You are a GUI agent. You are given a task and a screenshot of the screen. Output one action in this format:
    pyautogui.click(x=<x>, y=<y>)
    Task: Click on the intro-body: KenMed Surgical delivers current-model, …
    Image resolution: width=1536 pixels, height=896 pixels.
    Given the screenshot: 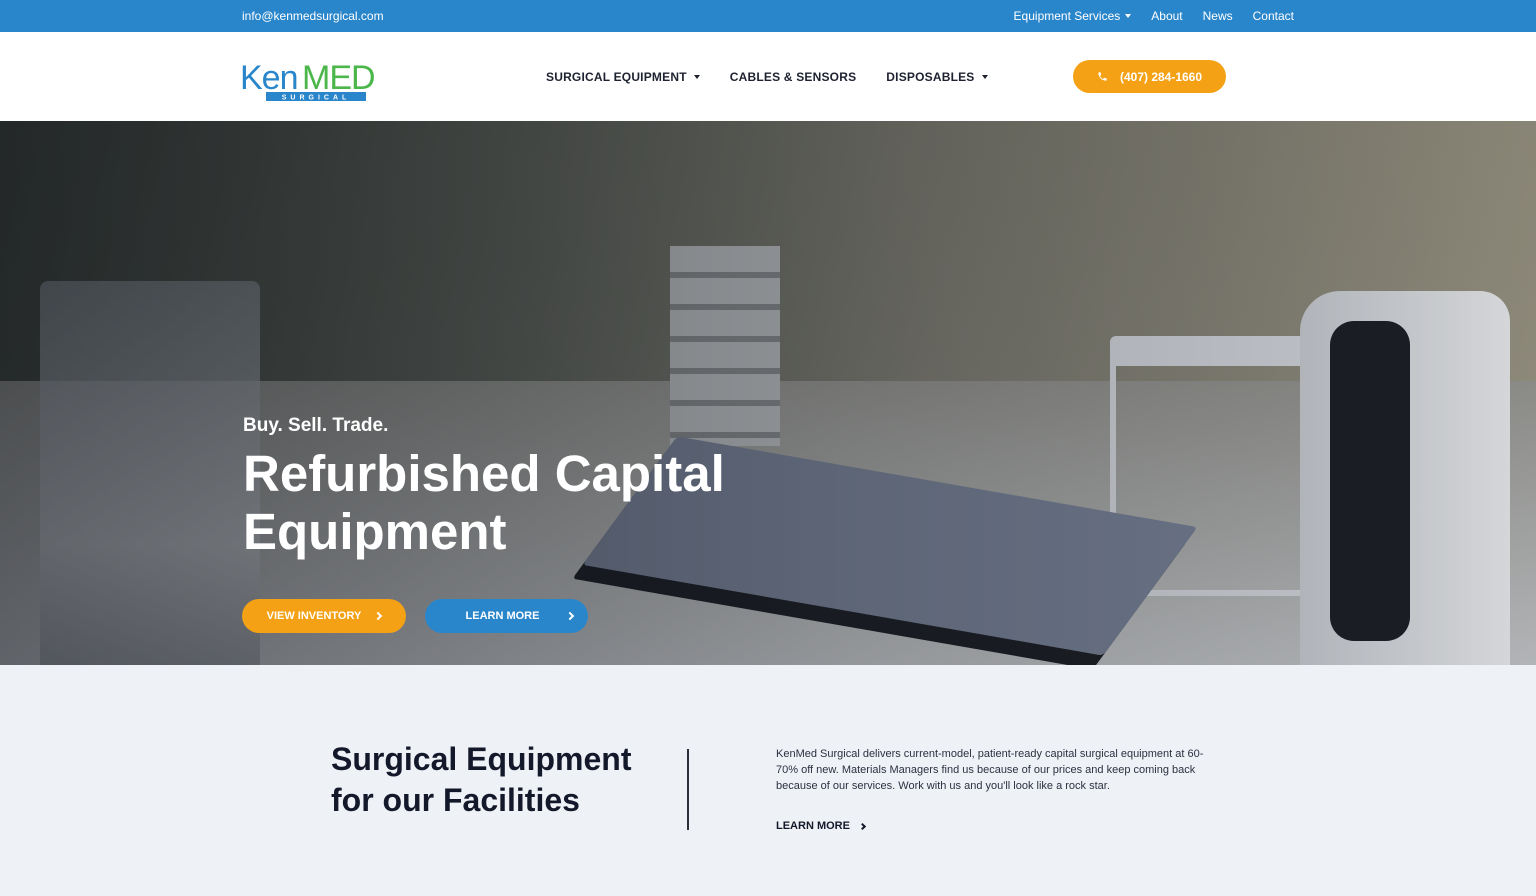 What is the action you would take?
    pyautogui.click(x=990, y=770)
    